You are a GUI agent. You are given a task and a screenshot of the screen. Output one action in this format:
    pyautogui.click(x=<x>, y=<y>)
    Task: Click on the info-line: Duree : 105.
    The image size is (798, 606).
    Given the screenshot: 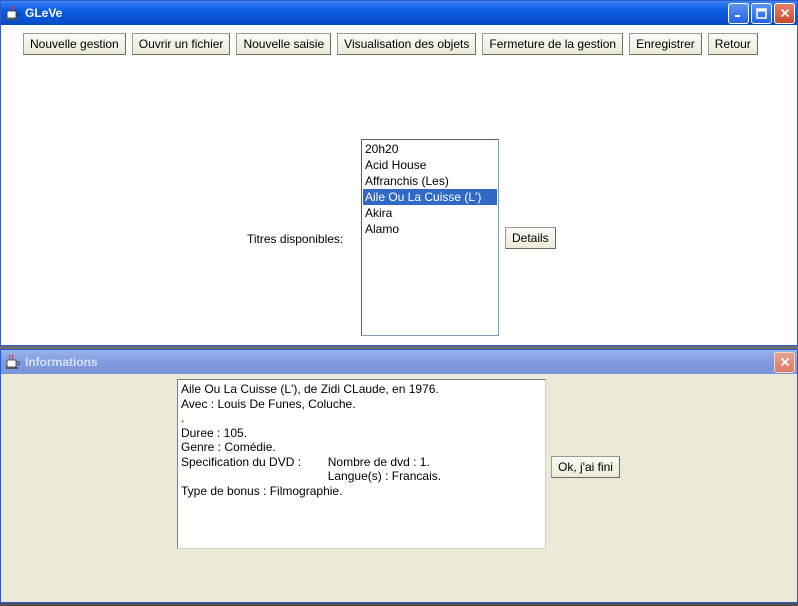 What is the action you would take?
    pyautogui.click(x=214, y=432)
    